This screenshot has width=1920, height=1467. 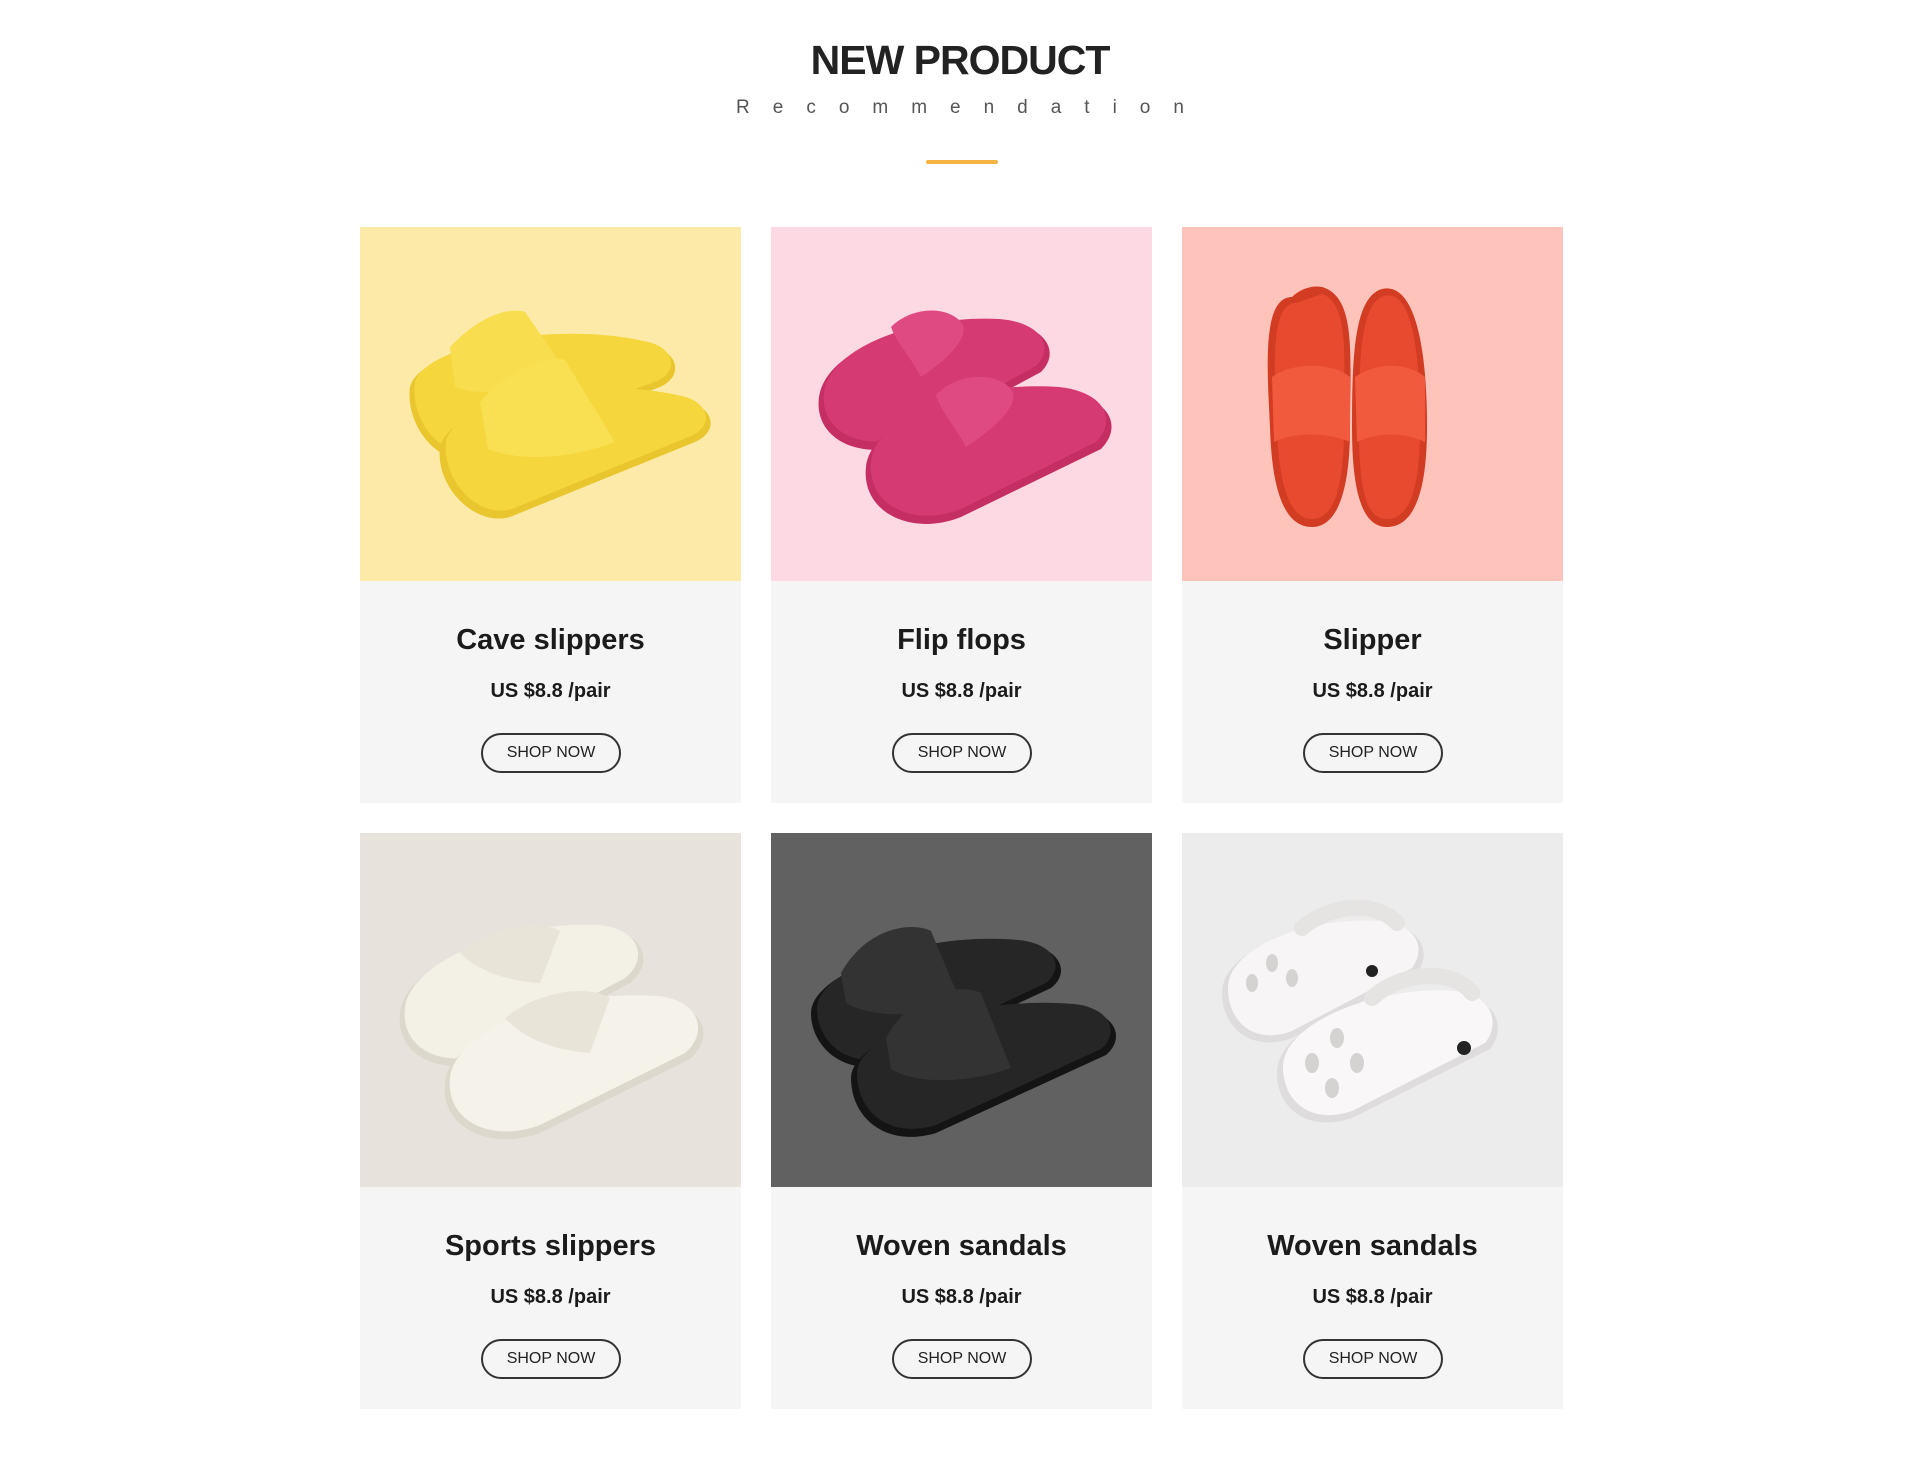 I want to click on yellow-slide-sandal-image, so click(x=550, y=404).